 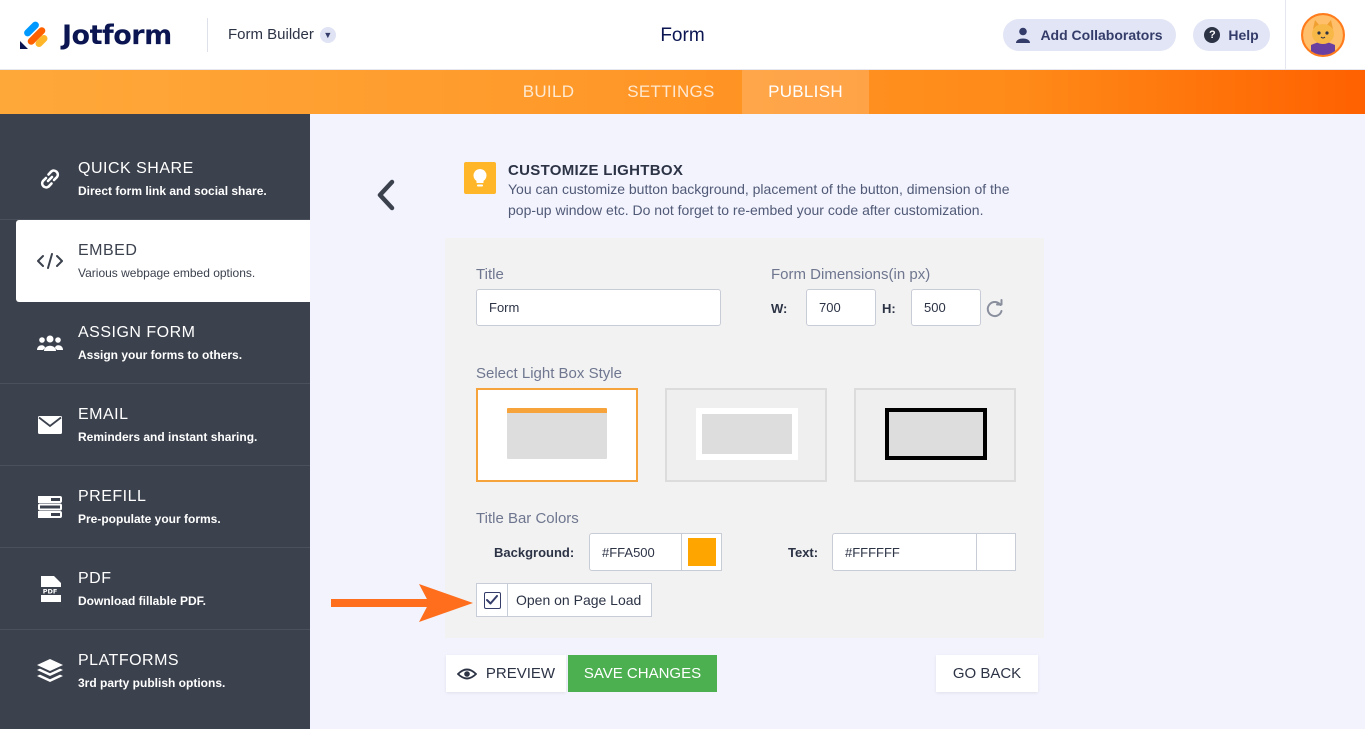 I want to click on form-builder-dropdown: Form Builder ▼, so click(x=282, y=34).